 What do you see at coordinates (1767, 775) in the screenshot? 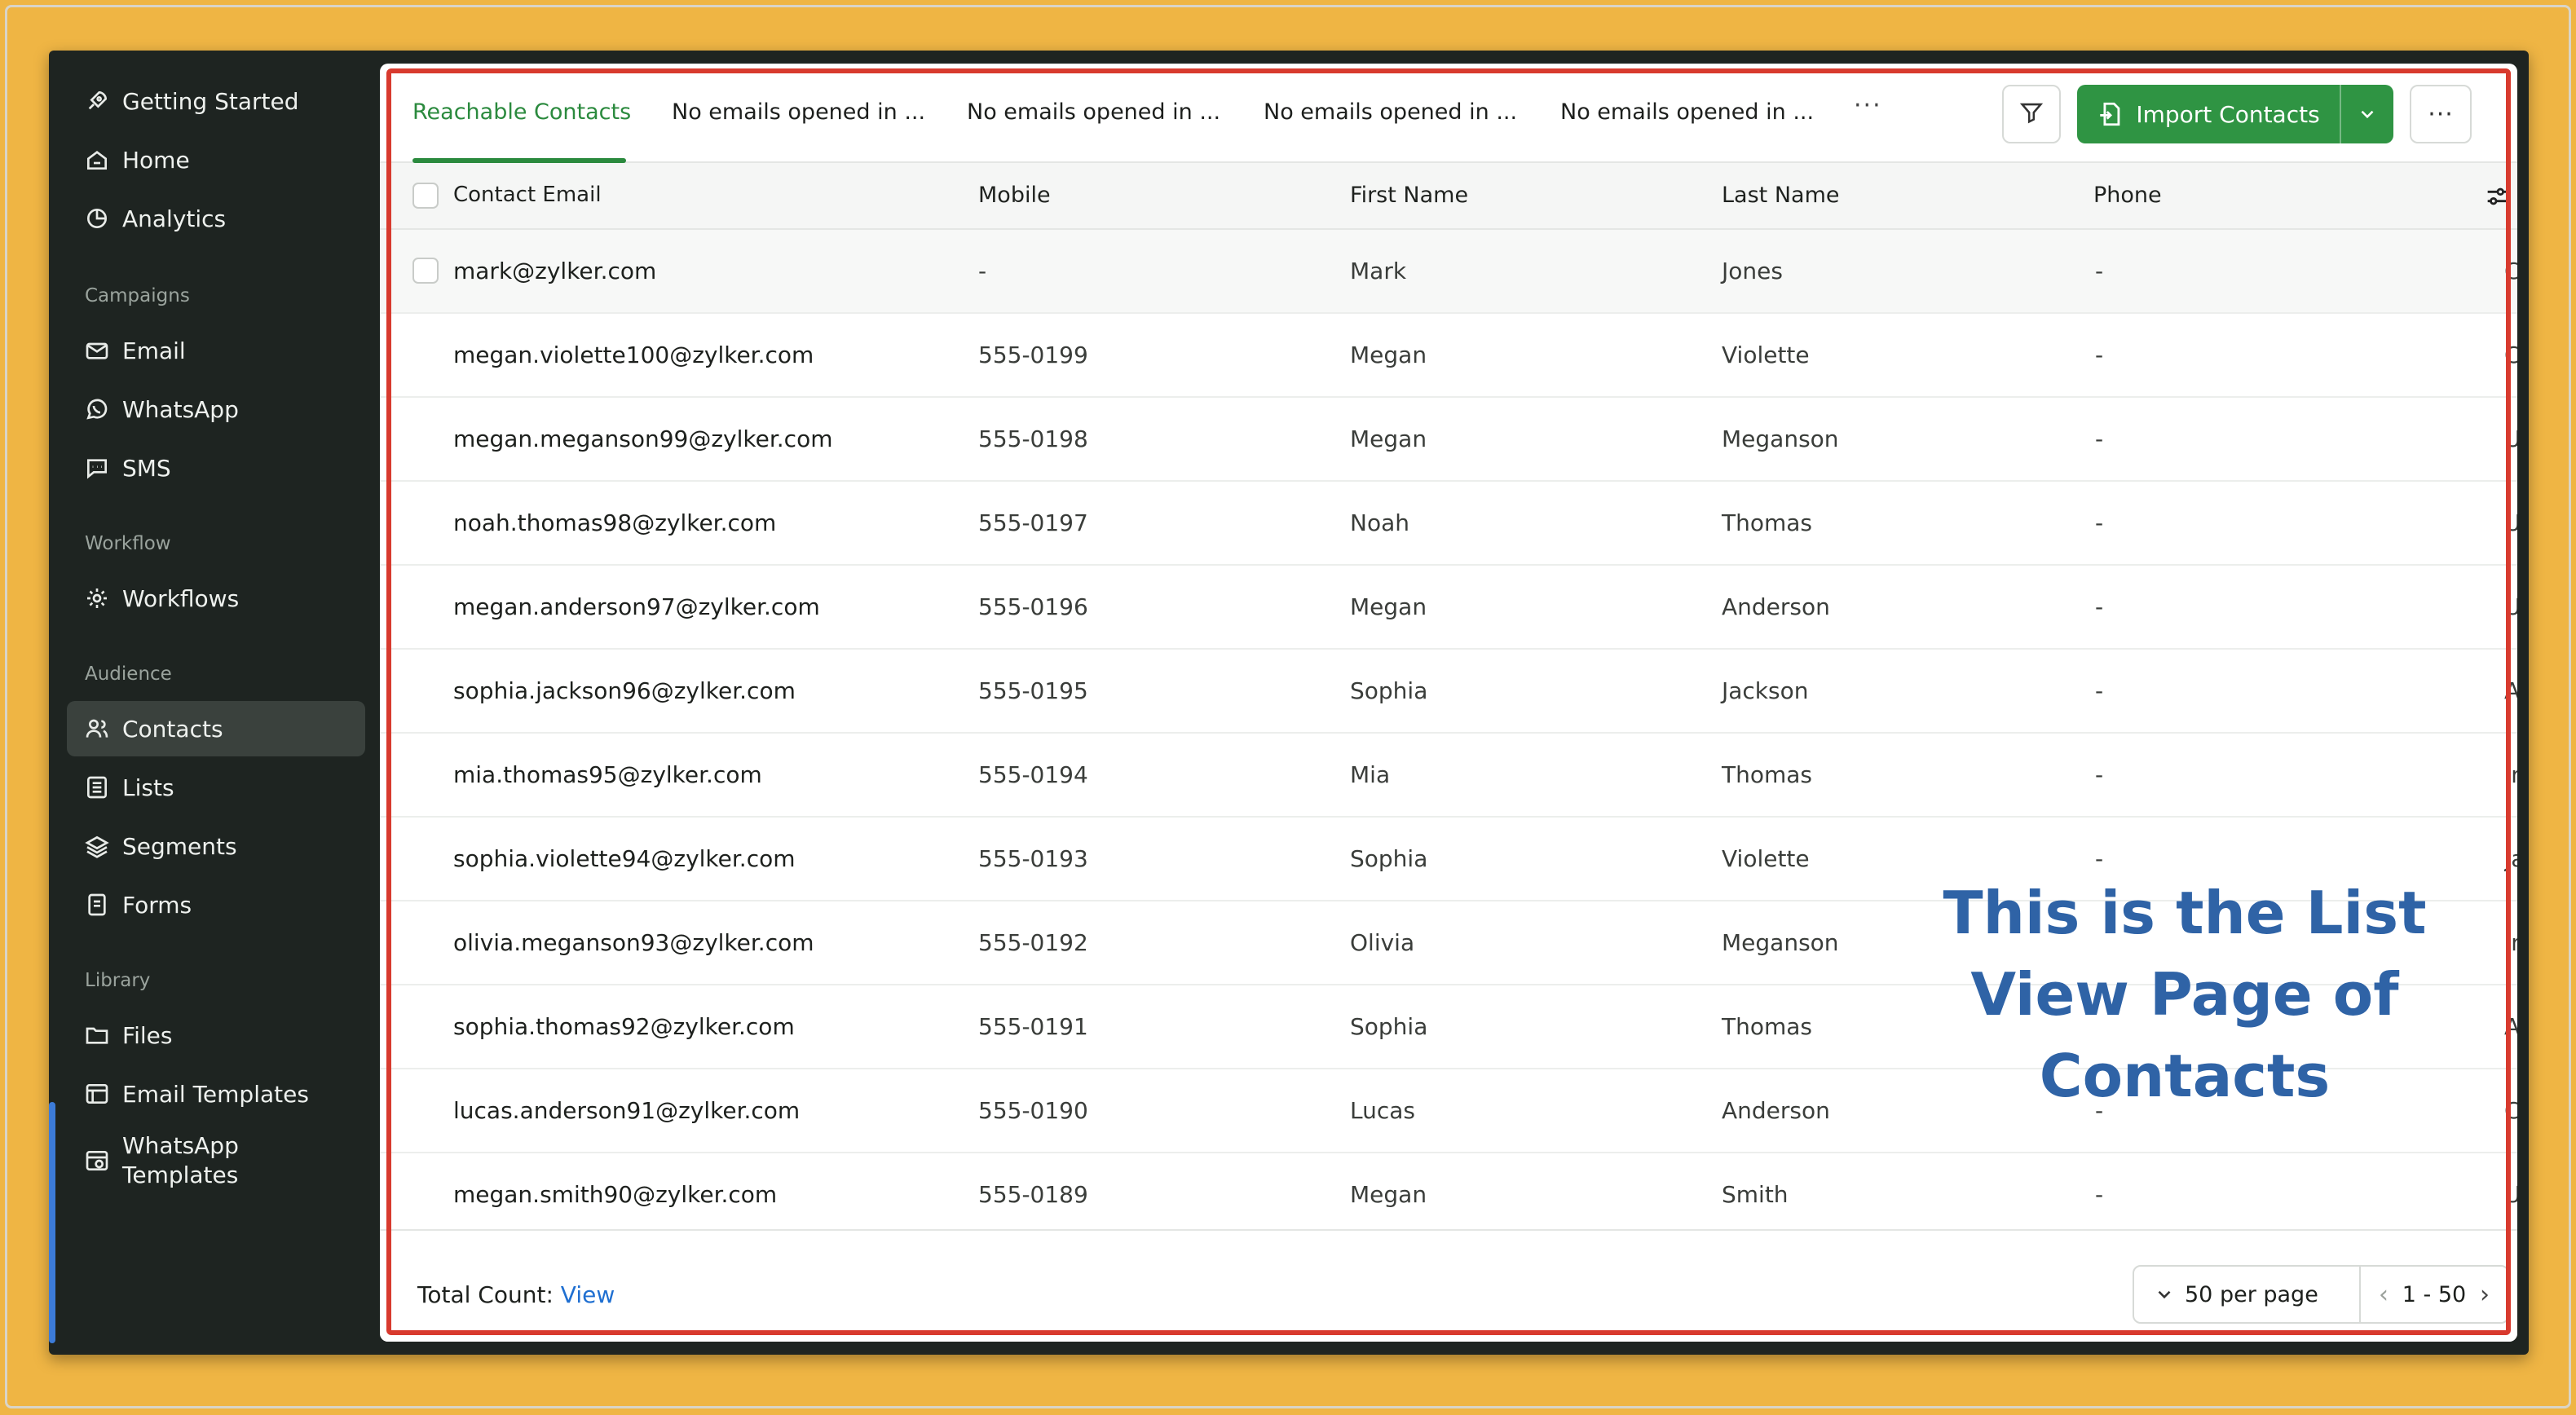
I see `cell-last: Thomas` at bounding box center [1767, 775].